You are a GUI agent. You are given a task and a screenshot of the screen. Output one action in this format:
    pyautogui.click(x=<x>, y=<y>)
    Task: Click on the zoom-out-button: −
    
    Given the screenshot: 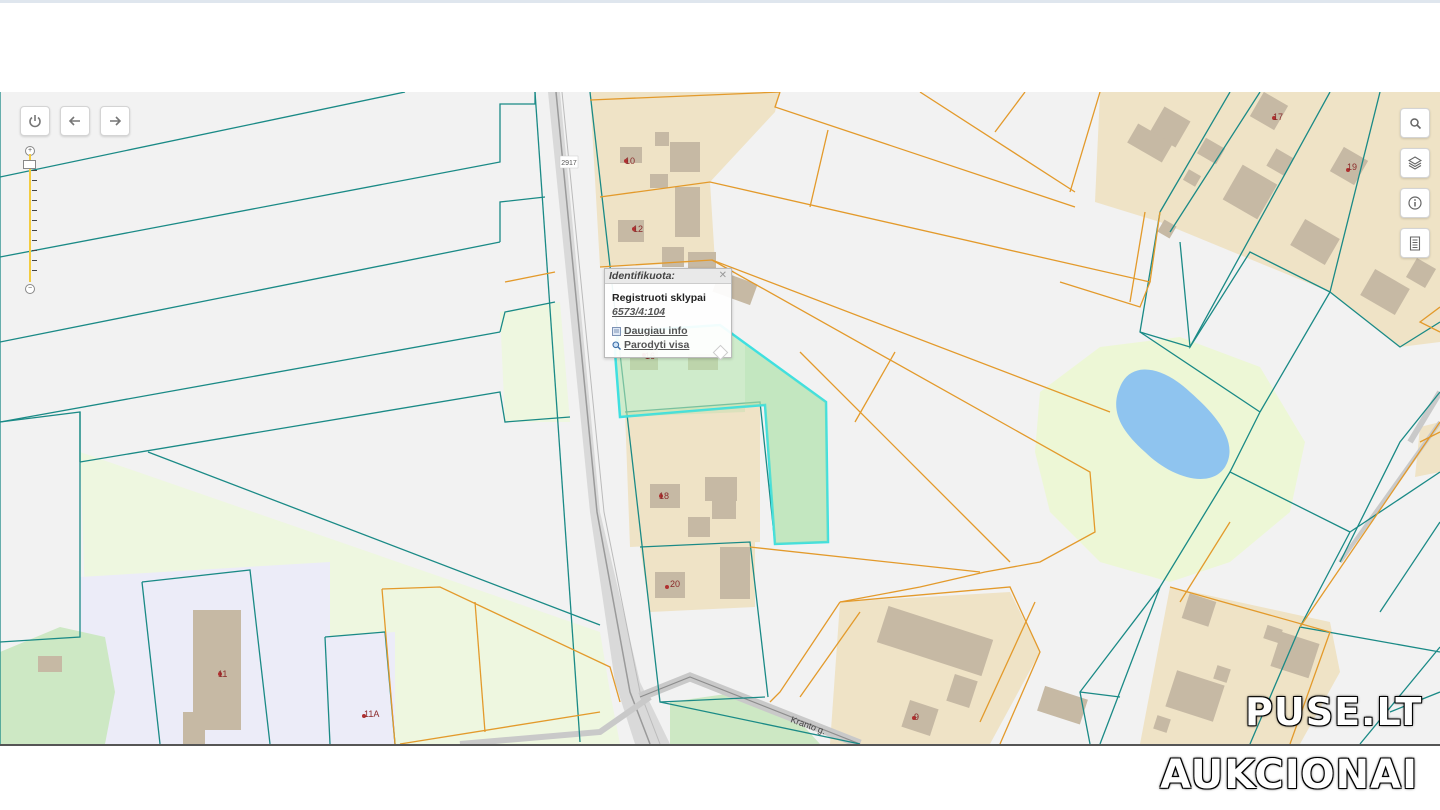 What is the action you would take?
    pyautogui.click(x=30, y=289)
    